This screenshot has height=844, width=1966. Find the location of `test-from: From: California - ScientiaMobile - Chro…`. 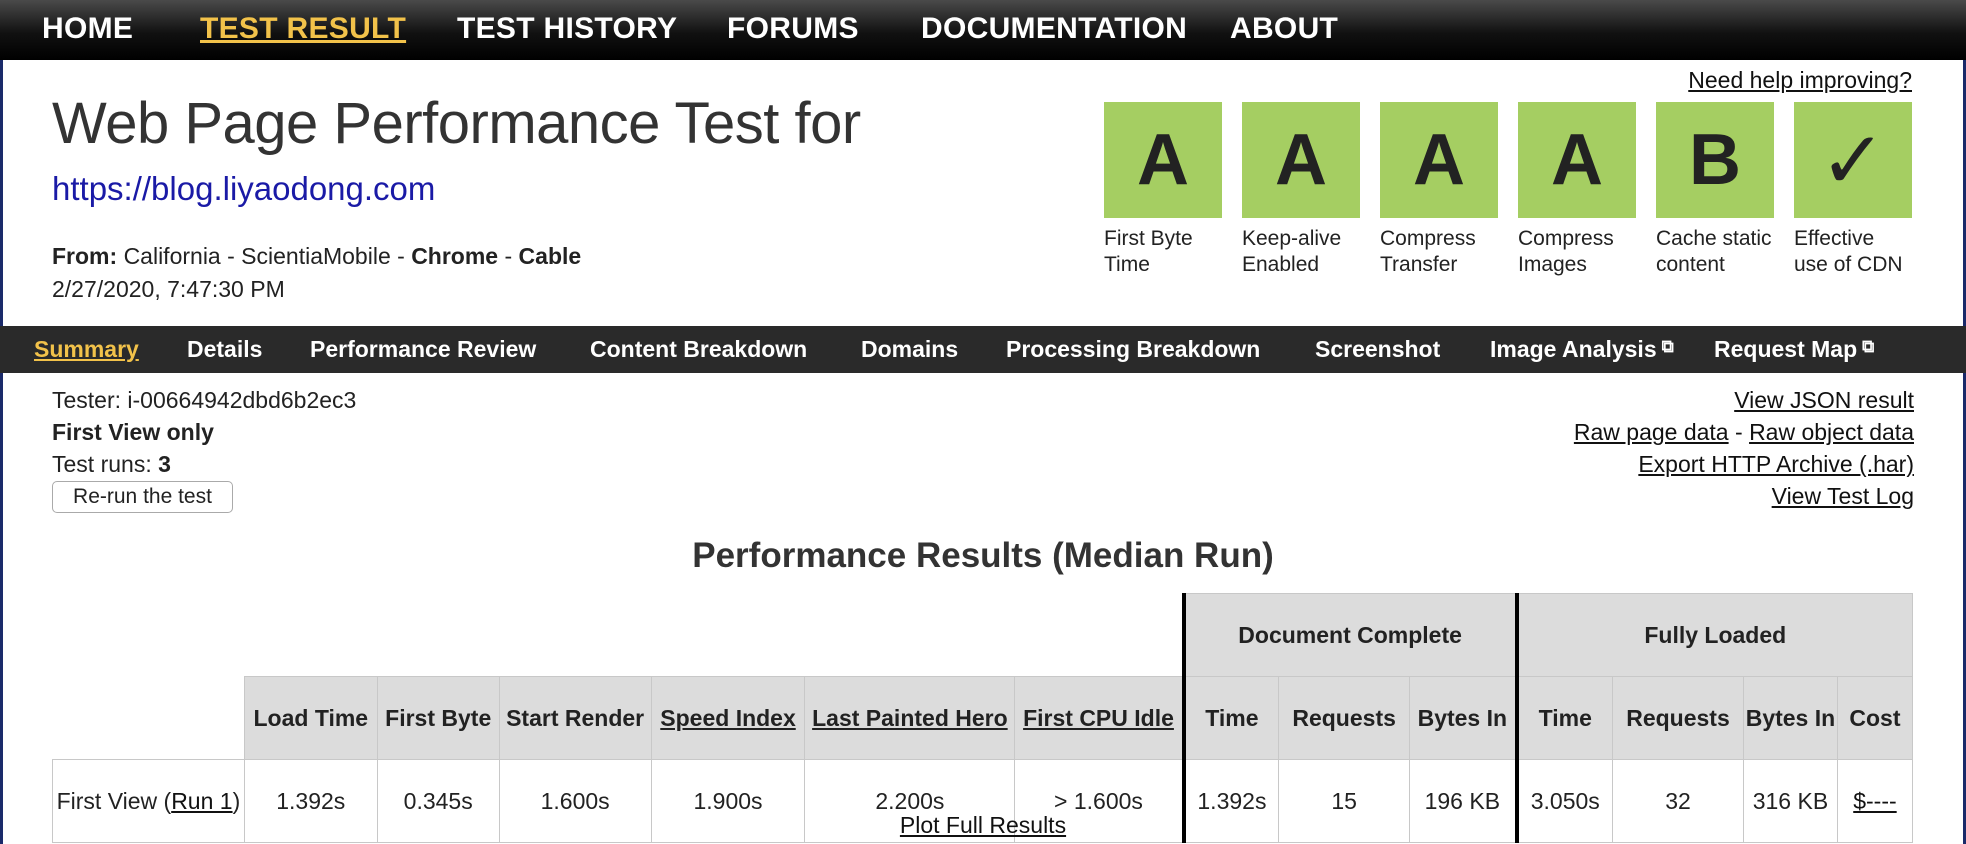

test-from: From: California - ScientiaMobile - Chro… is located at coordinates (316, 256).